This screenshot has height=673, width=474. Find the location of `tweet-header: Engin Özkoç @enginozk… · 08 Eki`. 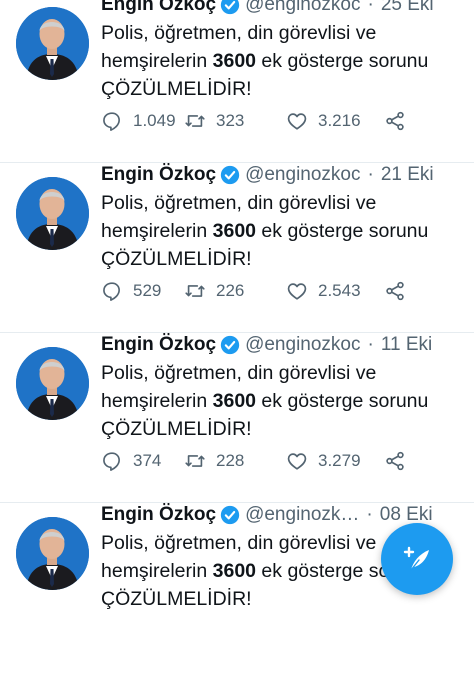

tweet-header: Engin Özkoç @enginozk… · 08 Eki is located at coordinates (267, 515).